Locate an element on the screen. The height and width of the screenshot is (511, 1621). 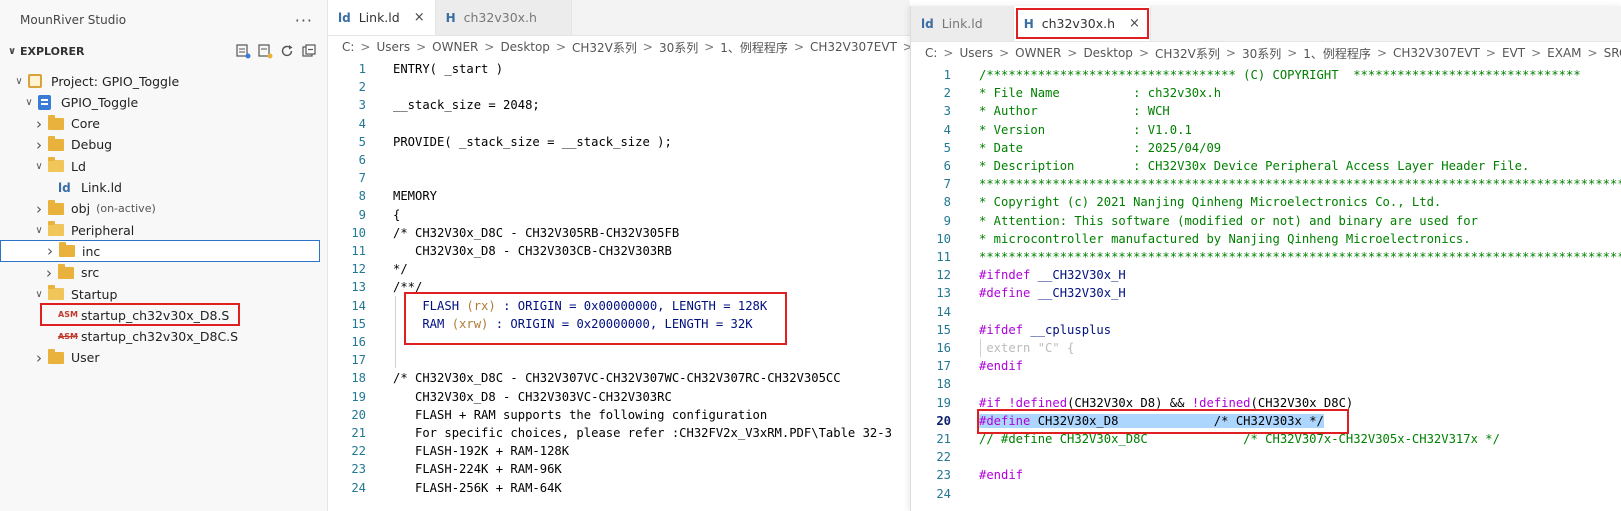
code-line: 2 is located at coordinates (360, 87).